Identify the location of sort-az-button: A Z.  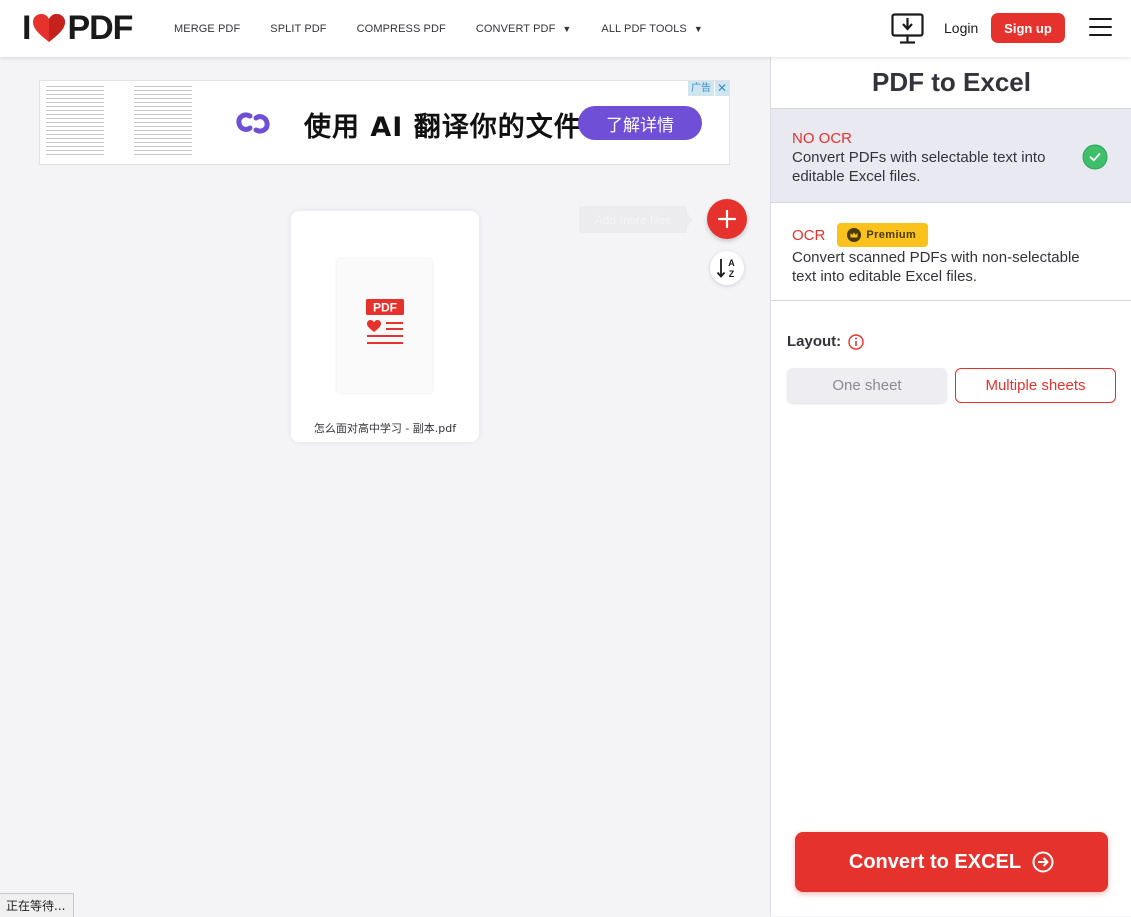
(727, 268).